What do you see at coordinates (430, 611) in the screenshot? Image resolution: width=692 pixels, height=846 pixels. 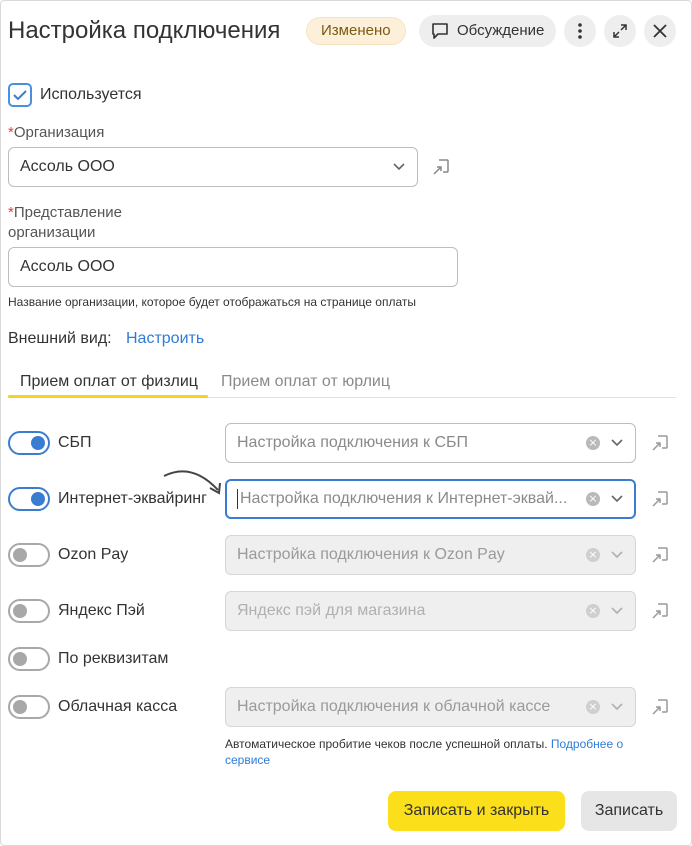 I see `yandex-pay-settings-select: Яндекс пэй для магазина ×` at bounding box center [430, 611].